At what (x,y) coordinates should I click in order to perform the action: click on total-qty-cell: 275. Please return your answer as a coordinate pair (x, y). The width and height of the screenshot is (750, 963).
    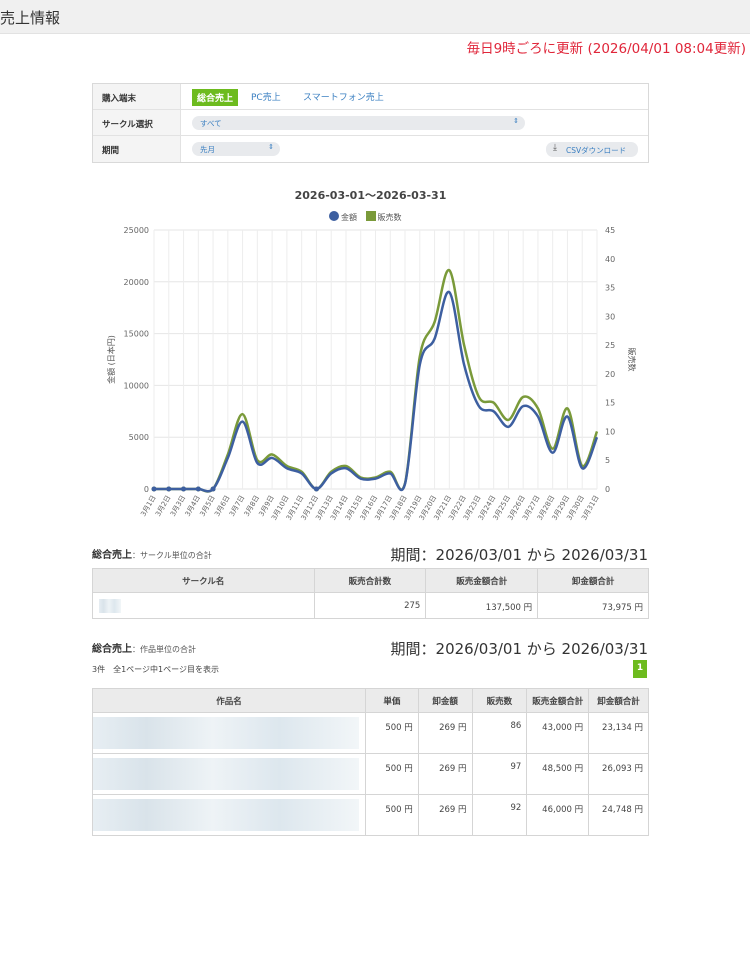
    Looking at the image, I should click on (370, 605).